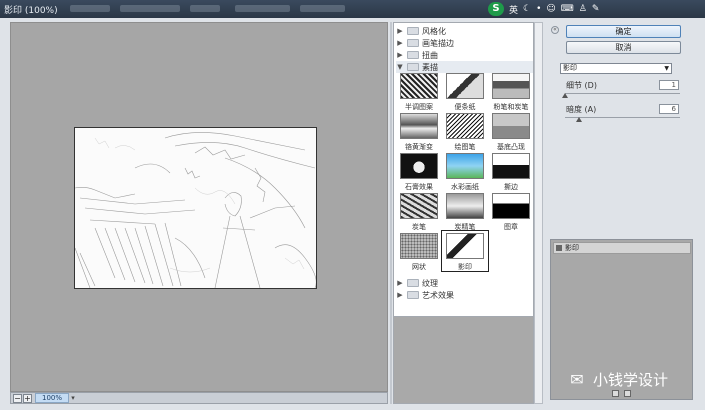 The height and width of the screenshot is (410, 705). I want to click on keyboard-icon: ⌨, so click(567, 9).